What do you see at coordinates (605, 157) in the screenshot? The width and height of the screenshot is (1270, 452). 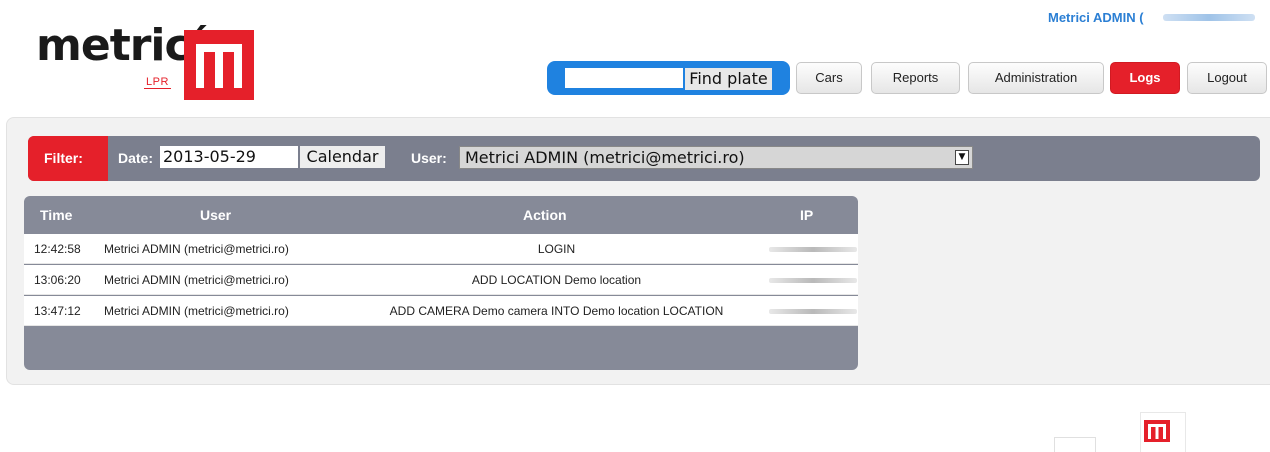 I see `user-select-value: Metrici ADMIN (metrici@metrici.ro)` at bounding box center [605, 157].